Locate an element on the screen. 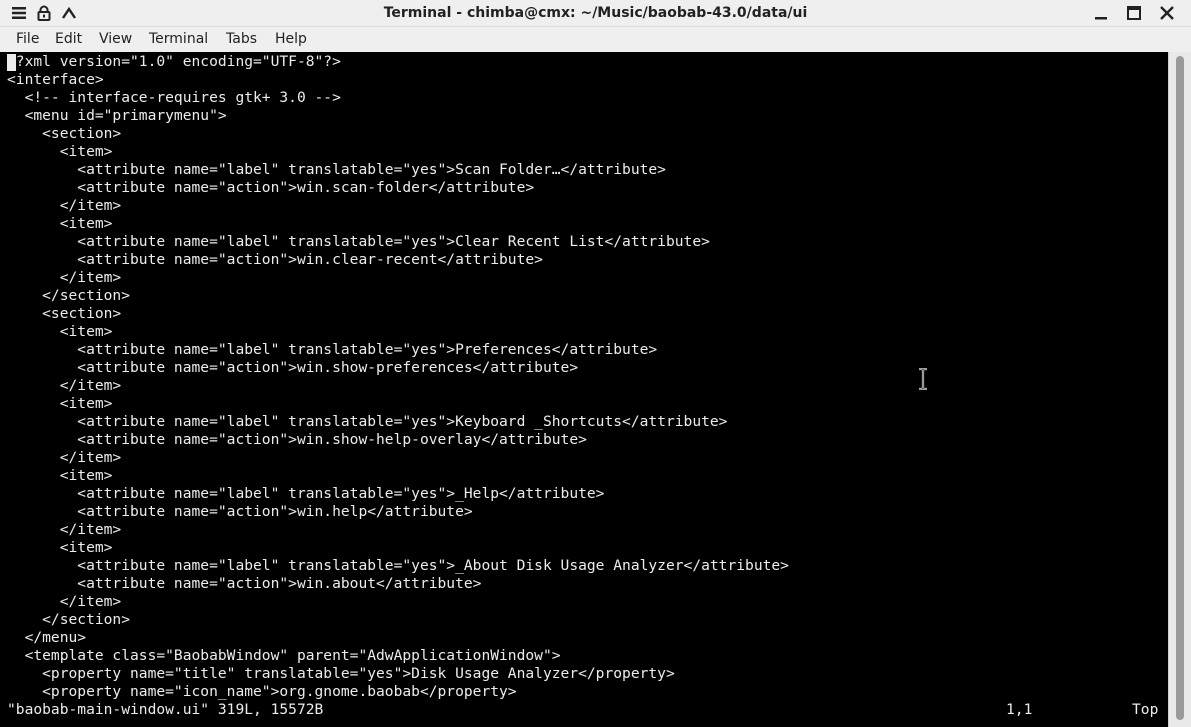 This screenshot has height=727, width=1191. window-menu-button is located at coordinates (19, 13).